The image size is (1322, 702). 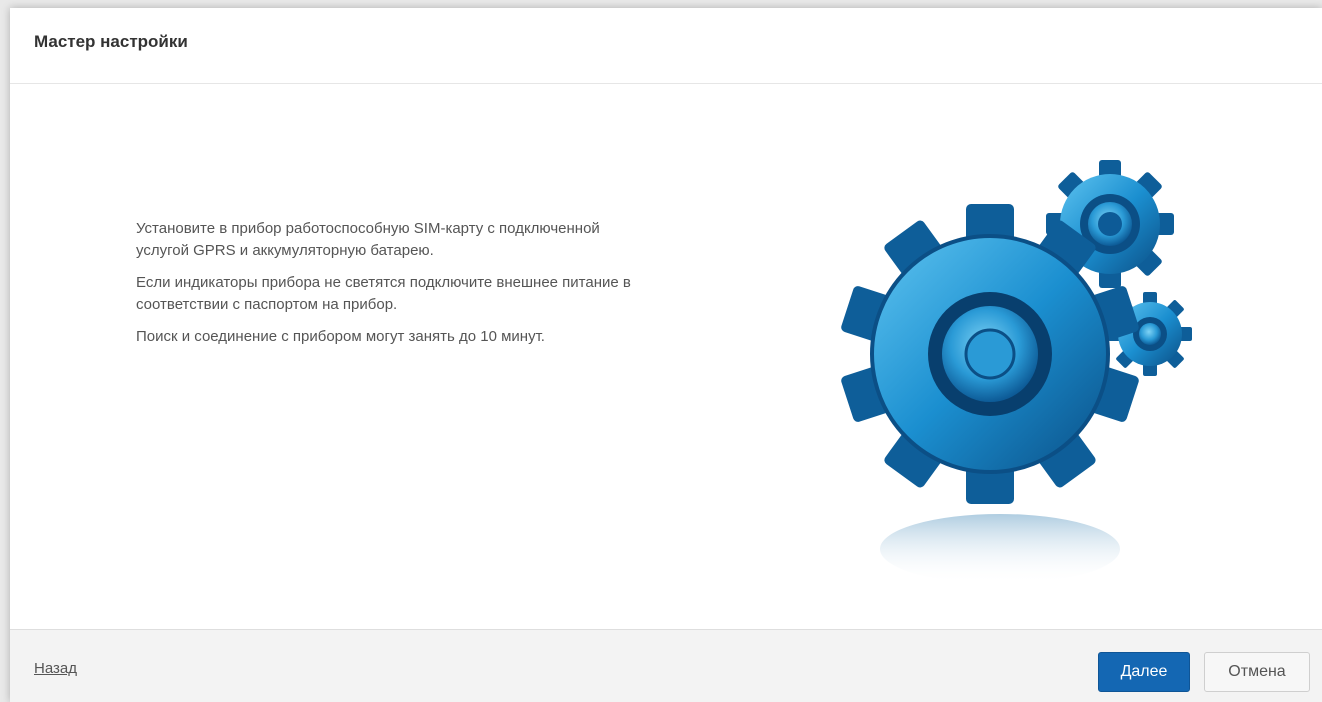 I want to click on back-link: Назад, so click(x=55, y=668).